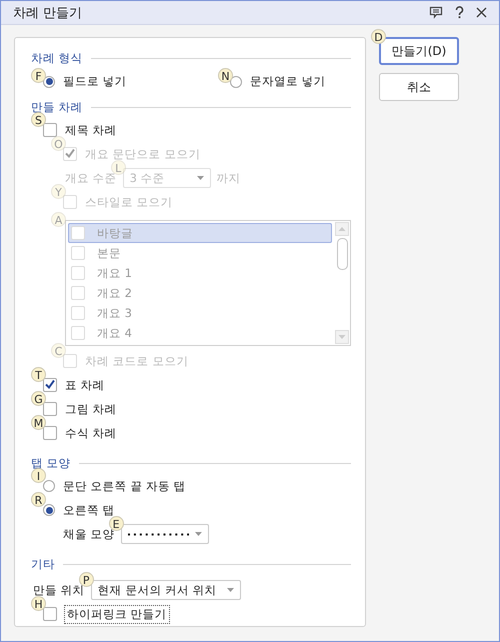  I want to click on window-title: 차례 만들기, so click(47, 13).